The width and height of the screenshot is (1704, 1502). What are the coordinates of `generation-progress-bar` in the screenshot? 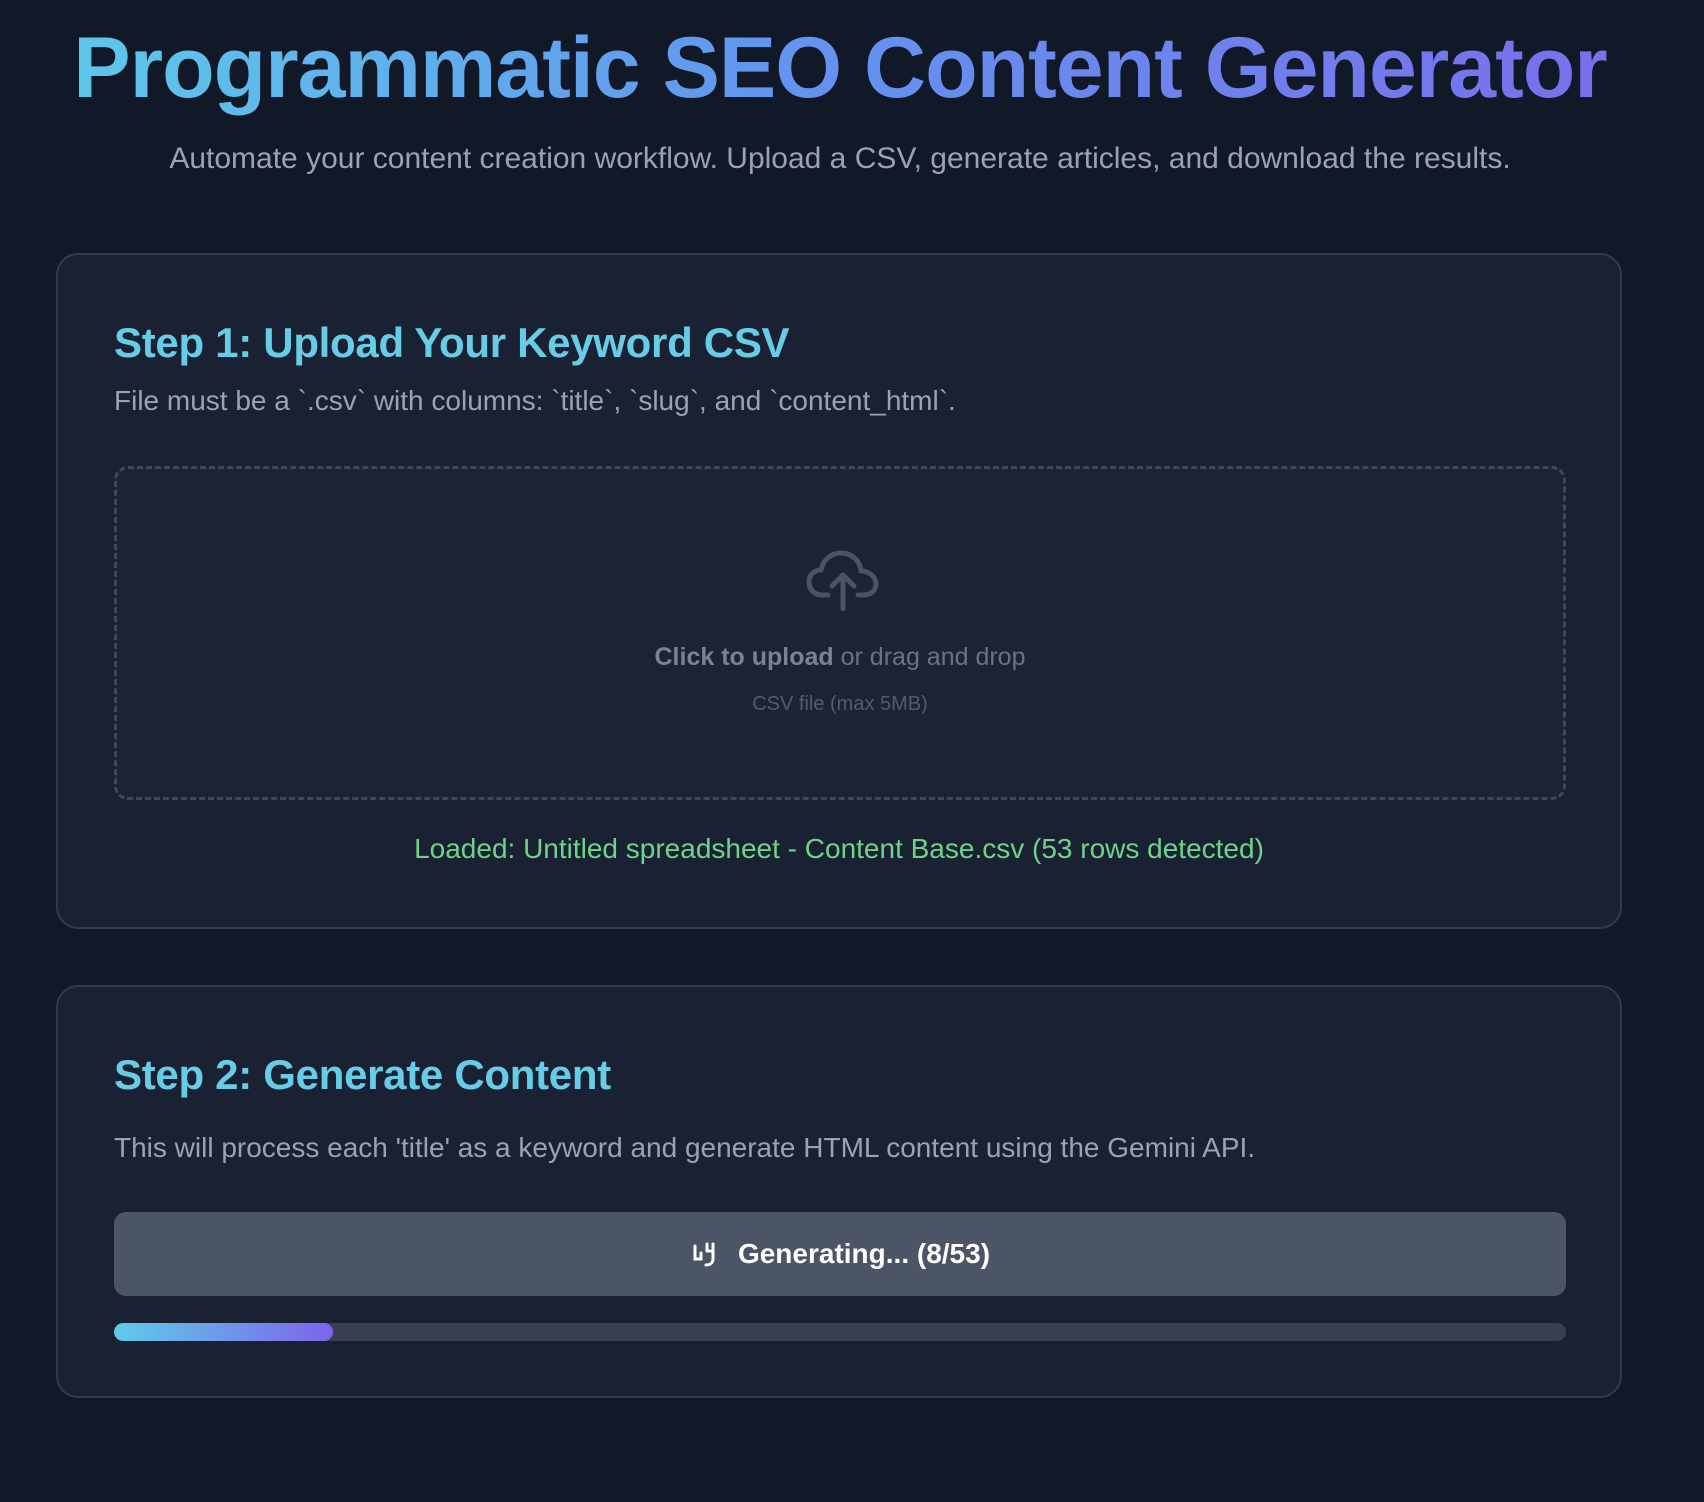 It's located at (840, 1332).